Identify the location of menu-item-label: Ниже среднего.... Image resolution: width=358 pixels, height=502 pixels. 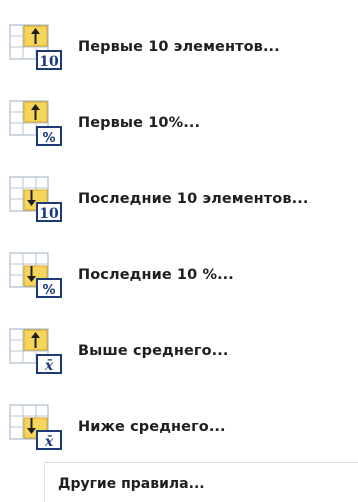
(152, 427).